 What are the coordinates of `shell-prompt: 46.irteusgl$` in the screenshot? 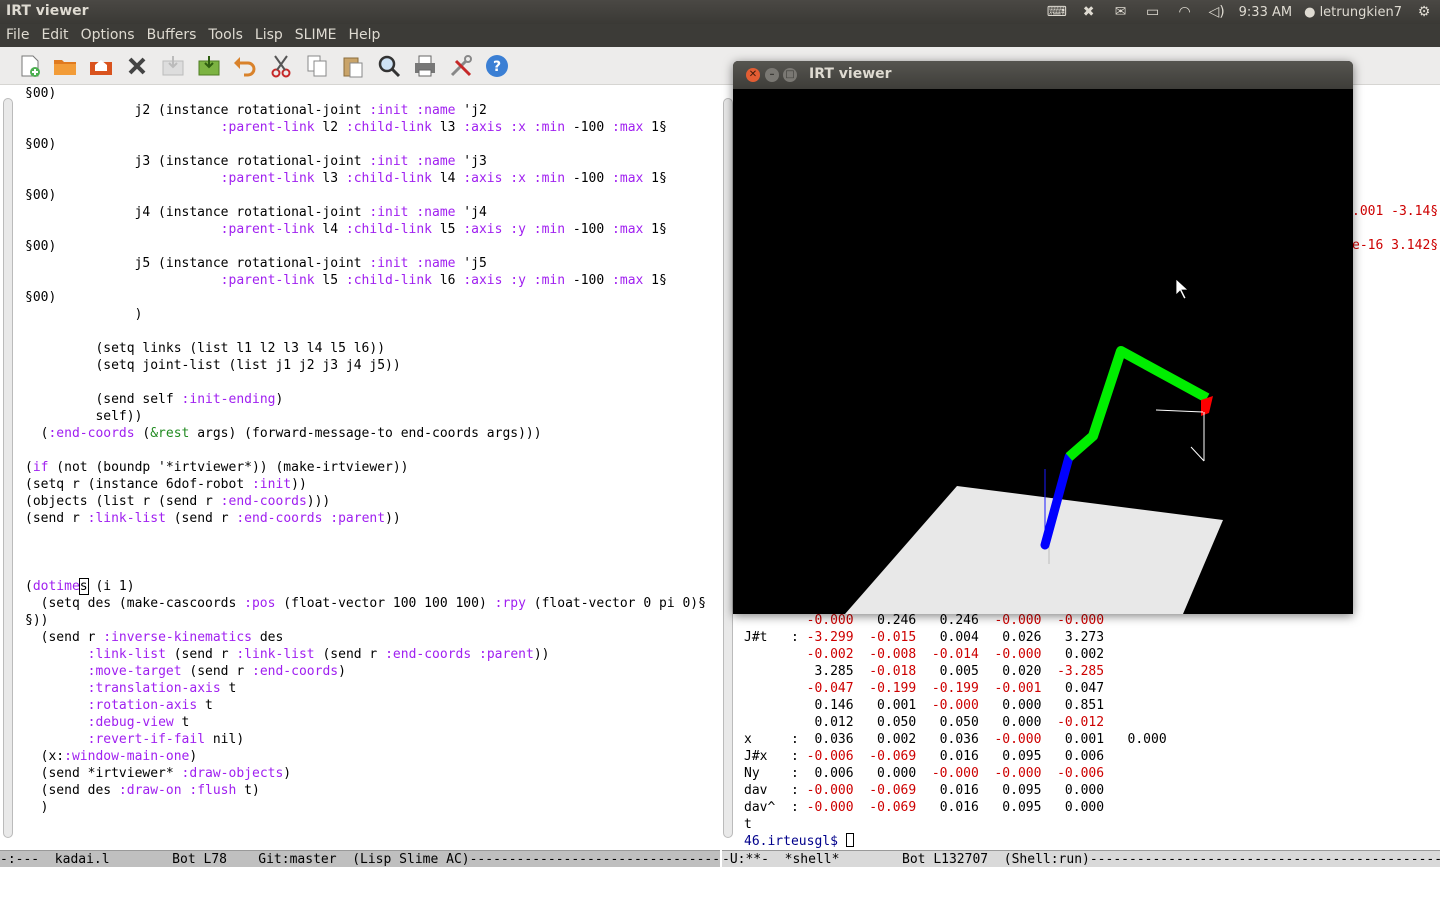 It's located at (1091, 841).